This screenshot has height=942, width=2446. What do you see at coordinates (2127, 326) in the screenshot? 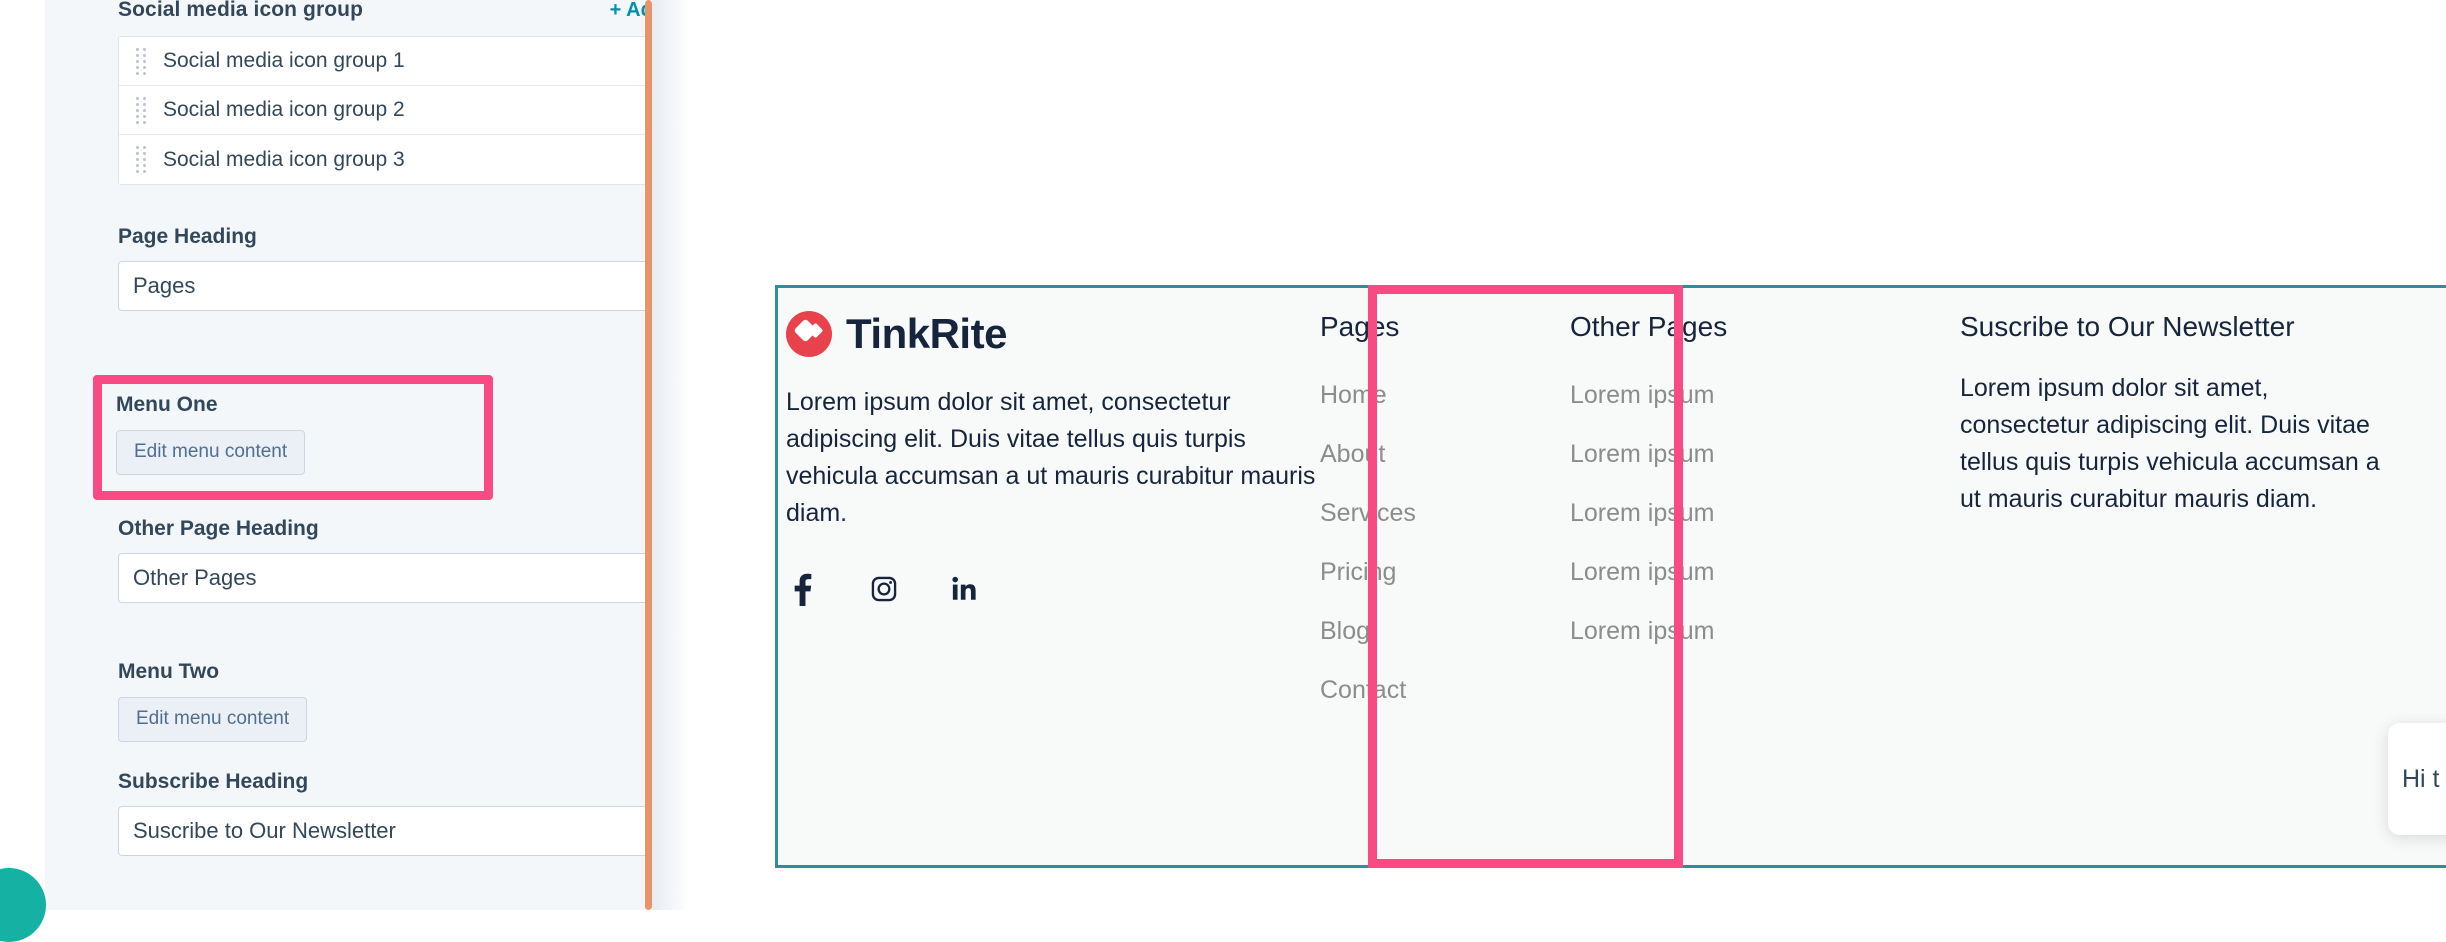
I see `subscribe-column-heading: Suscribe to Our Newsletter` at bounding box center [2127, 326].